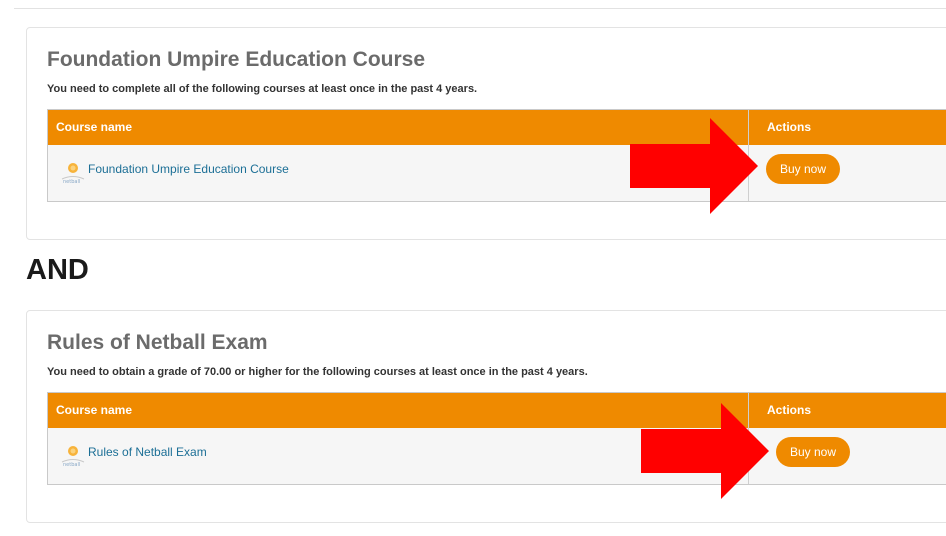 The width and height of the screenshot is (946, 536). Describe the element at coordinates (236, 59) in the screenshot. I see `requirement-title: Foundation Umpire Education Course` at that location.